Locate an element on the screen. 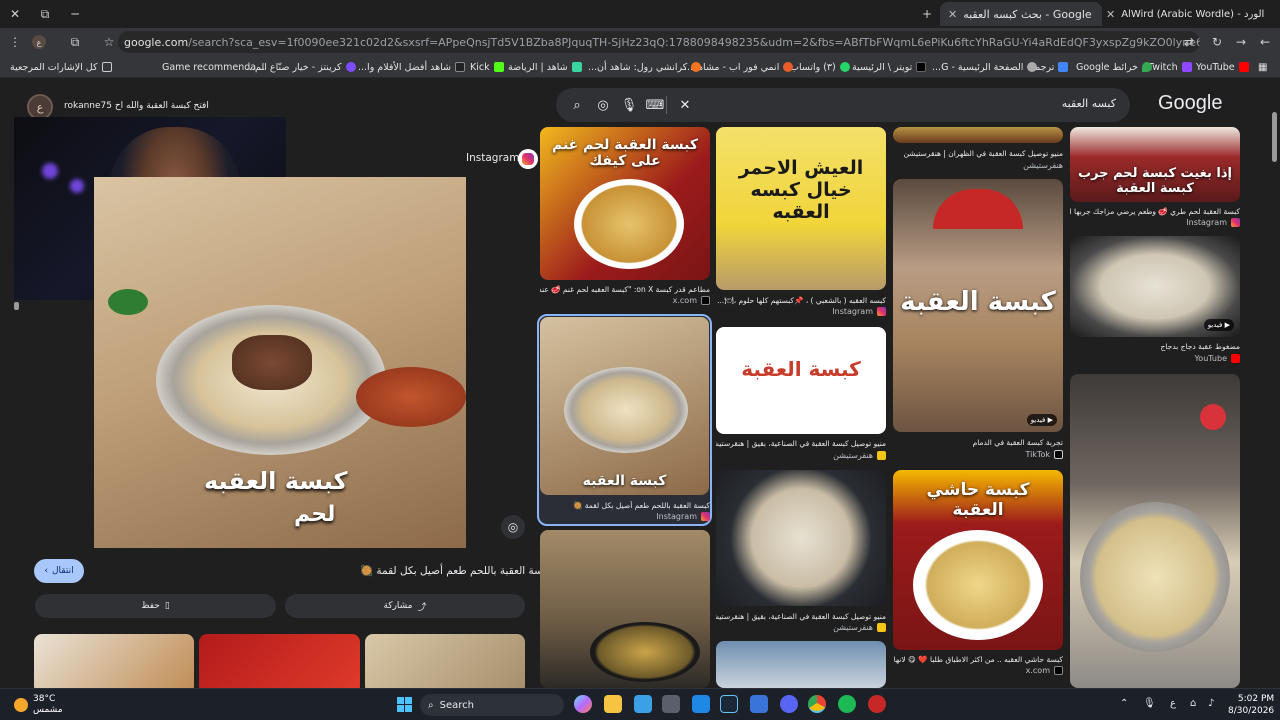 The image size is (1280, 720). obs-icon is located at coordinates (877, 704).